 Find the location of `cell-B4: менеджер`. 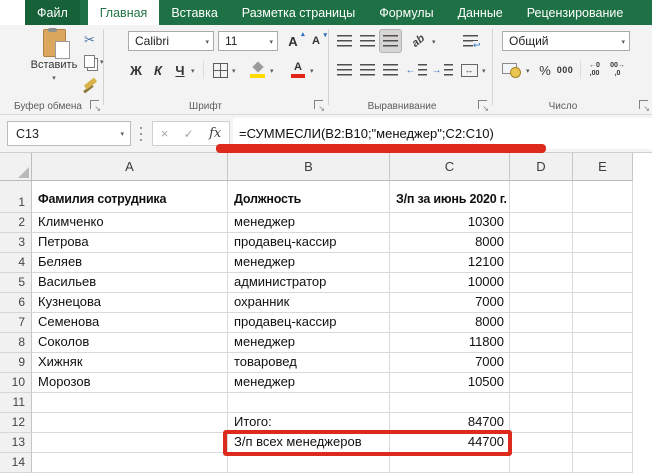

cell-B4: менеджер is located at coordinates (309, 263).